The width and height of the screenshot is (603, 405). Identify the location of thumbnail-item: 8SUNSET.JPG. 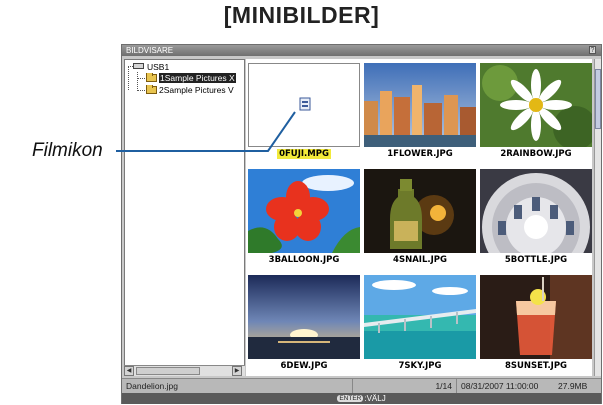
(536, 324).